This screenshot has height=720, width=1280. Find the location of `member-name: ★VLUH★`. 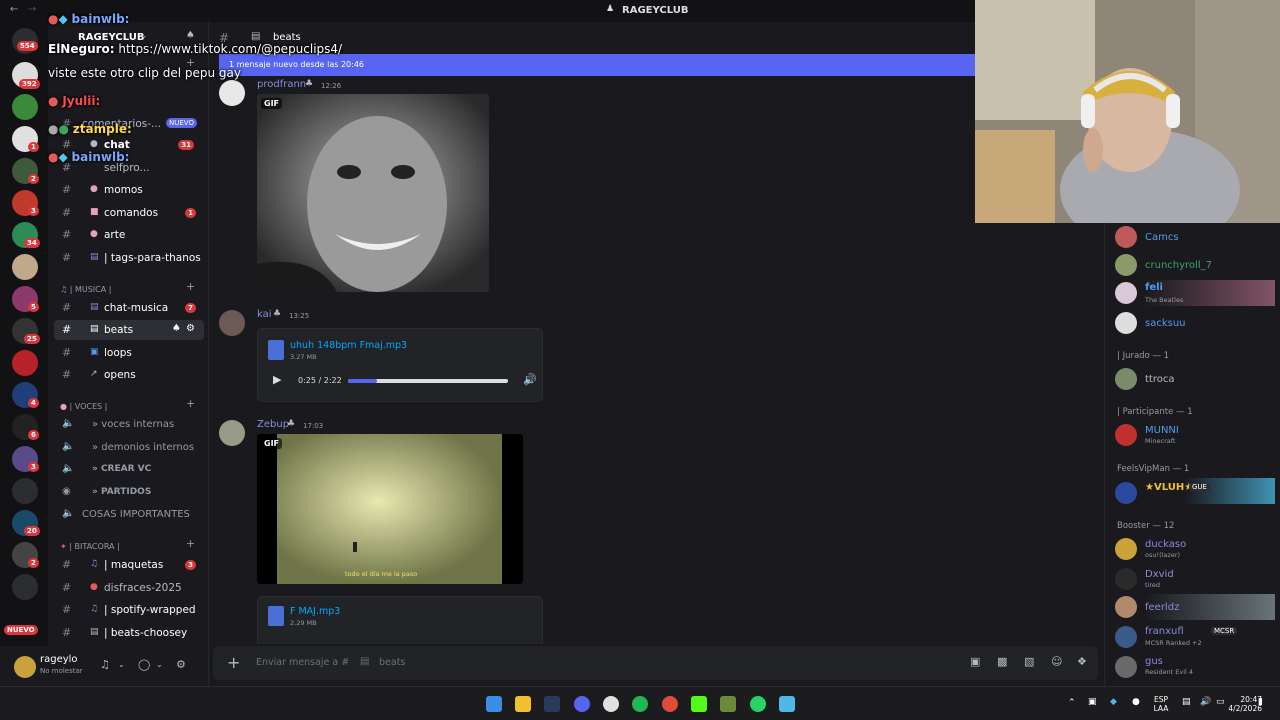

member-name: ★VLUH★ is located at coordinates (1169, 487).